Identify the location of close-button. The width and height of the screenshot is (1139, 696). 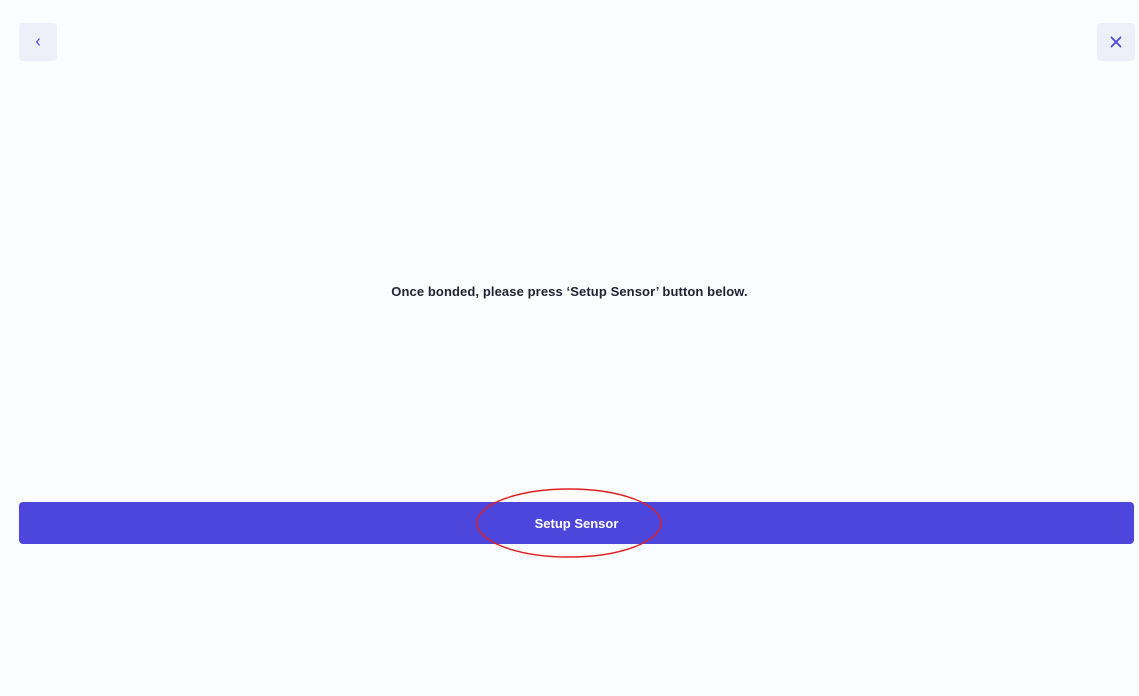
(1116, 42).